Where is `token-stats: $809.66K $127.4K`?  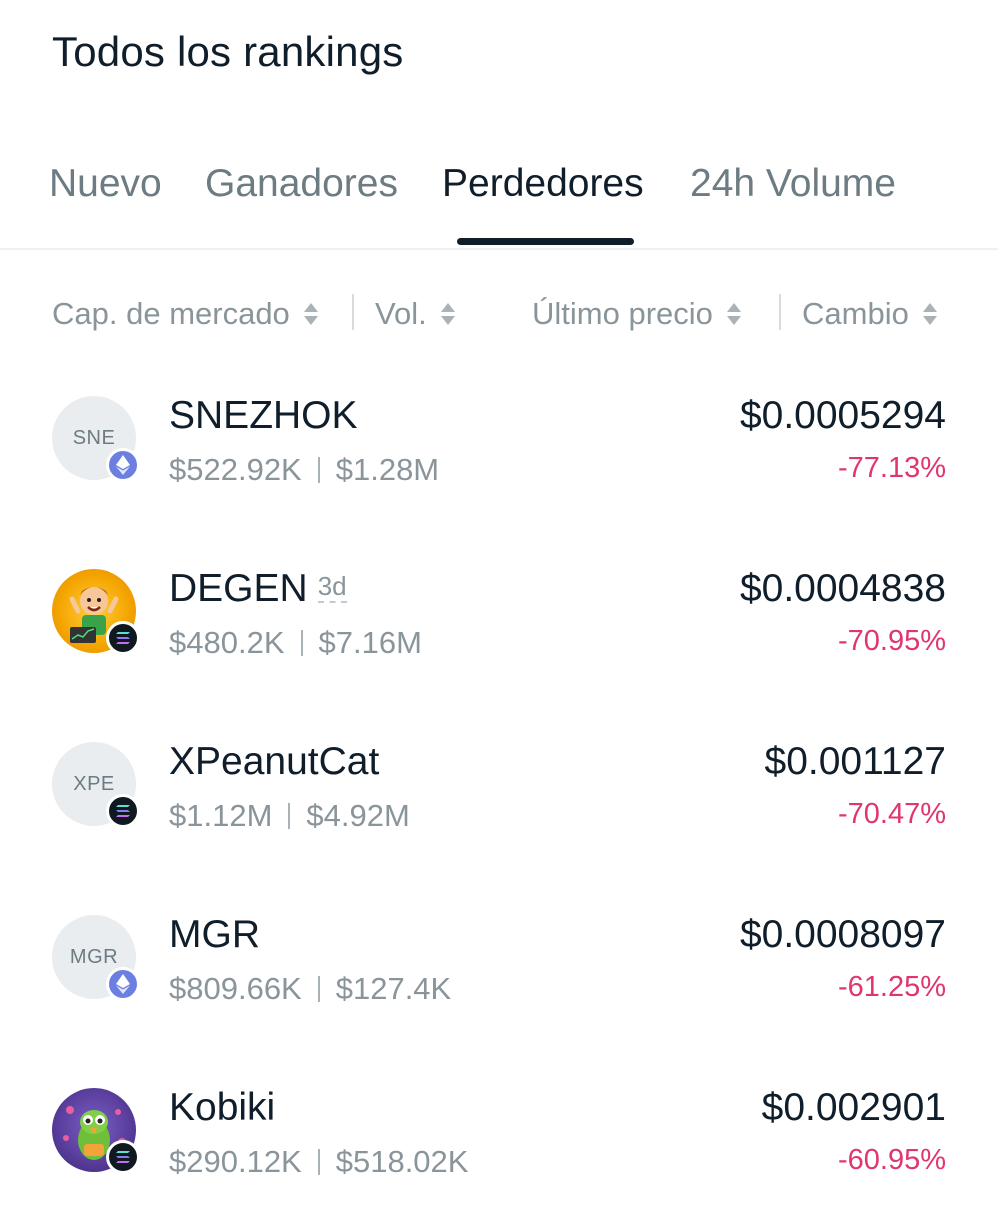 token-stats: $809.66K $127.4K is located at coordinates (310, 989).